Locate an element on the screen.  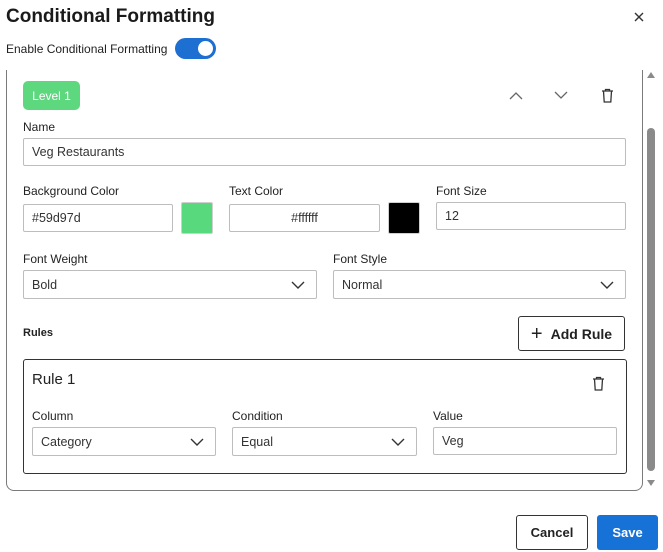
dialog-title: Conditional Formatting is located at coordinates (110, 16).